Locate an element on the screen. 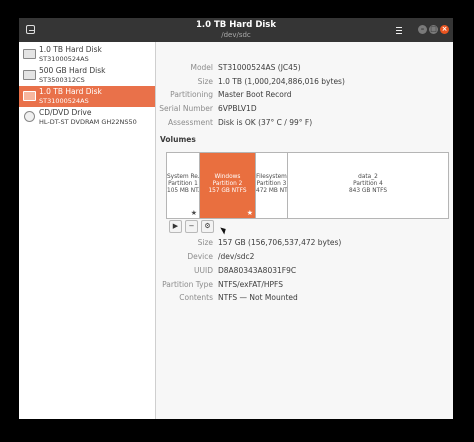 Image resolution: width=474 pixels, height=442 pixels. device-value: /dev/sdc2 is located at coordinates (236, 256).